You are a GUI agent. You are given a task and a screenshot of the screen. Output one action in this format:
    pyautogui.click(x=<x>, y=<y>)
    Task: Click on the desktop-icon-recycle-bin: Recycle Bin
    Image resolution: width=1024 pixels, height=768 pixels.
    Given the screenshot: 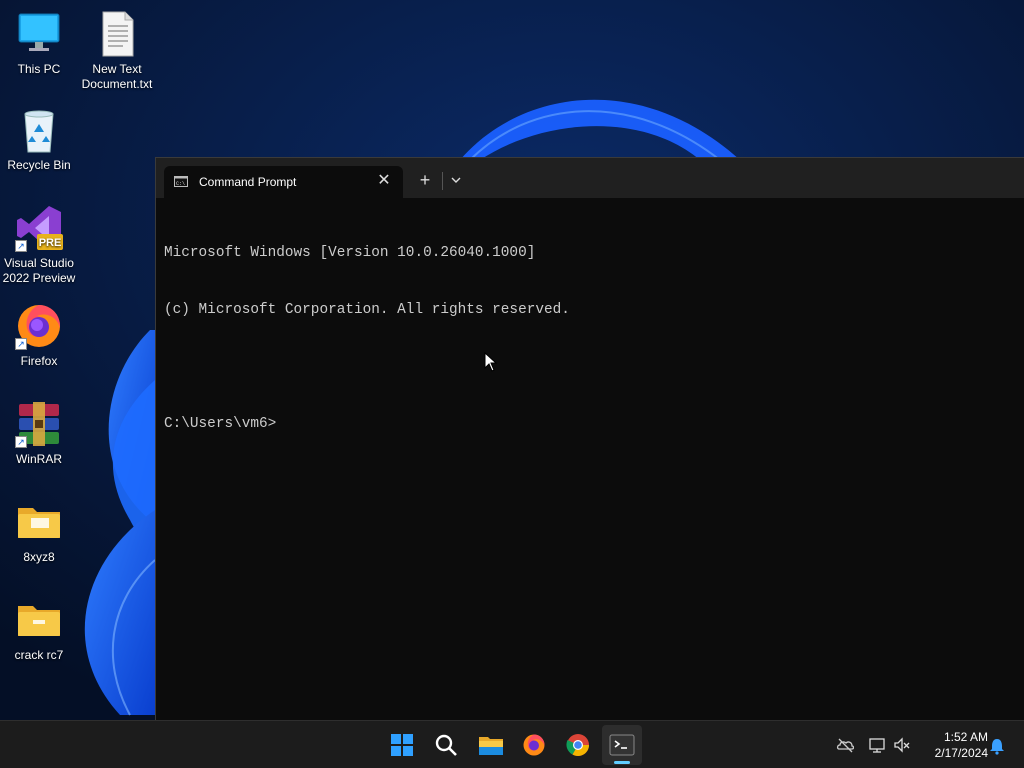 What is the action you would take?
    pyautogui.click(x=39, y=139)
    